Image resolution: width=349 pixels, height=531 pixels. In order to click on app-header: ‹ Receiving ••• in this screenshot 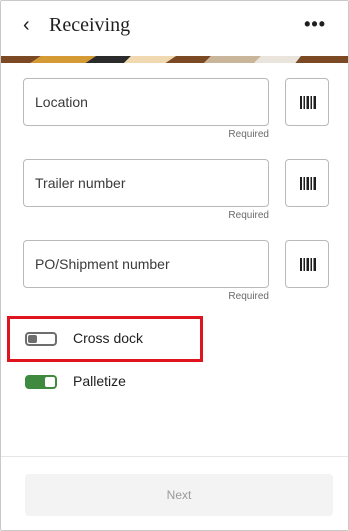, I will do `click(174, 27)`.